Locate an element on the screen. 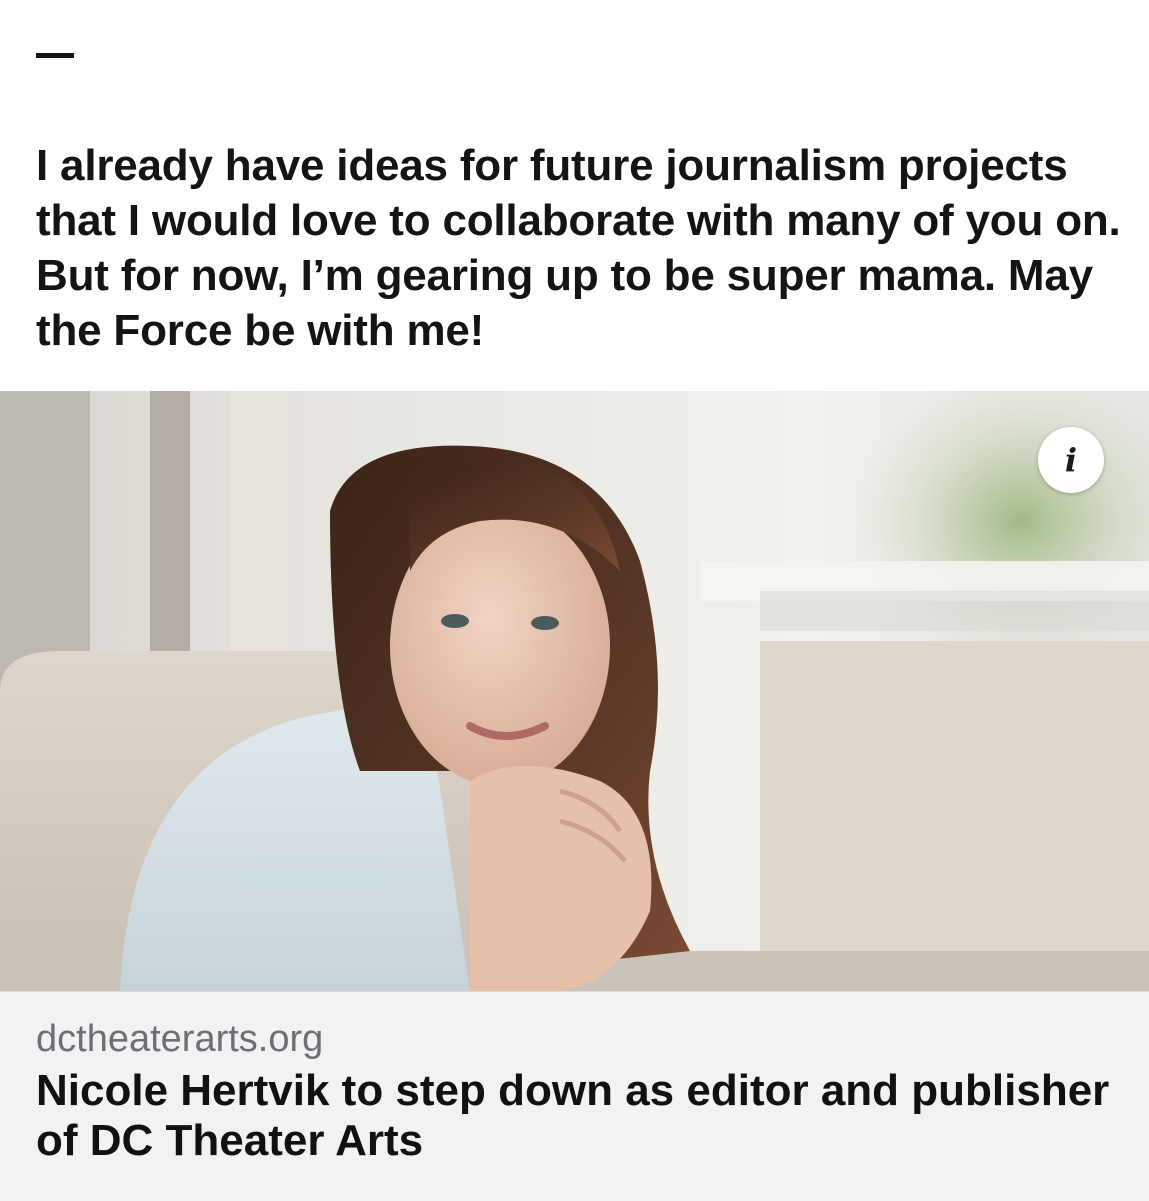  link-domain: dctheaterarts.org is located at coordinates (180, 1039).